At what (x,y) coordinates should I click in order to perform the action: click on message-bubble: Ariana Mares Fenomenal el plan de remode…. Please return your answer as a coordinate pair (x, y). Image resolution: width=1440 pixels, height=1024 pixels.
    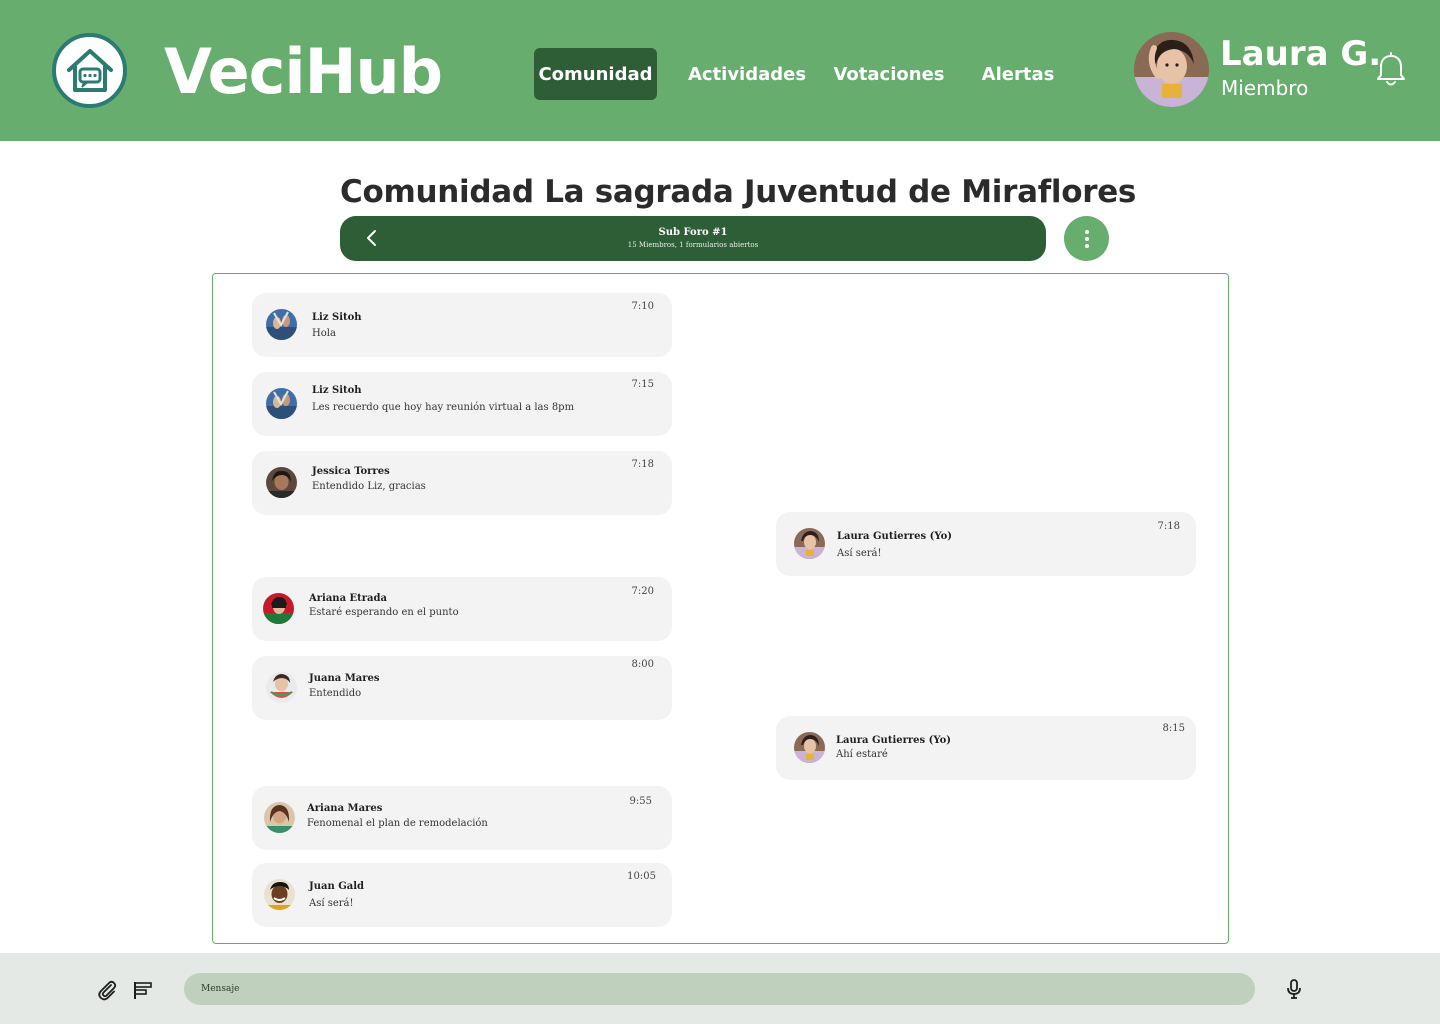
    Looking at the image, I should click on (462, 818).